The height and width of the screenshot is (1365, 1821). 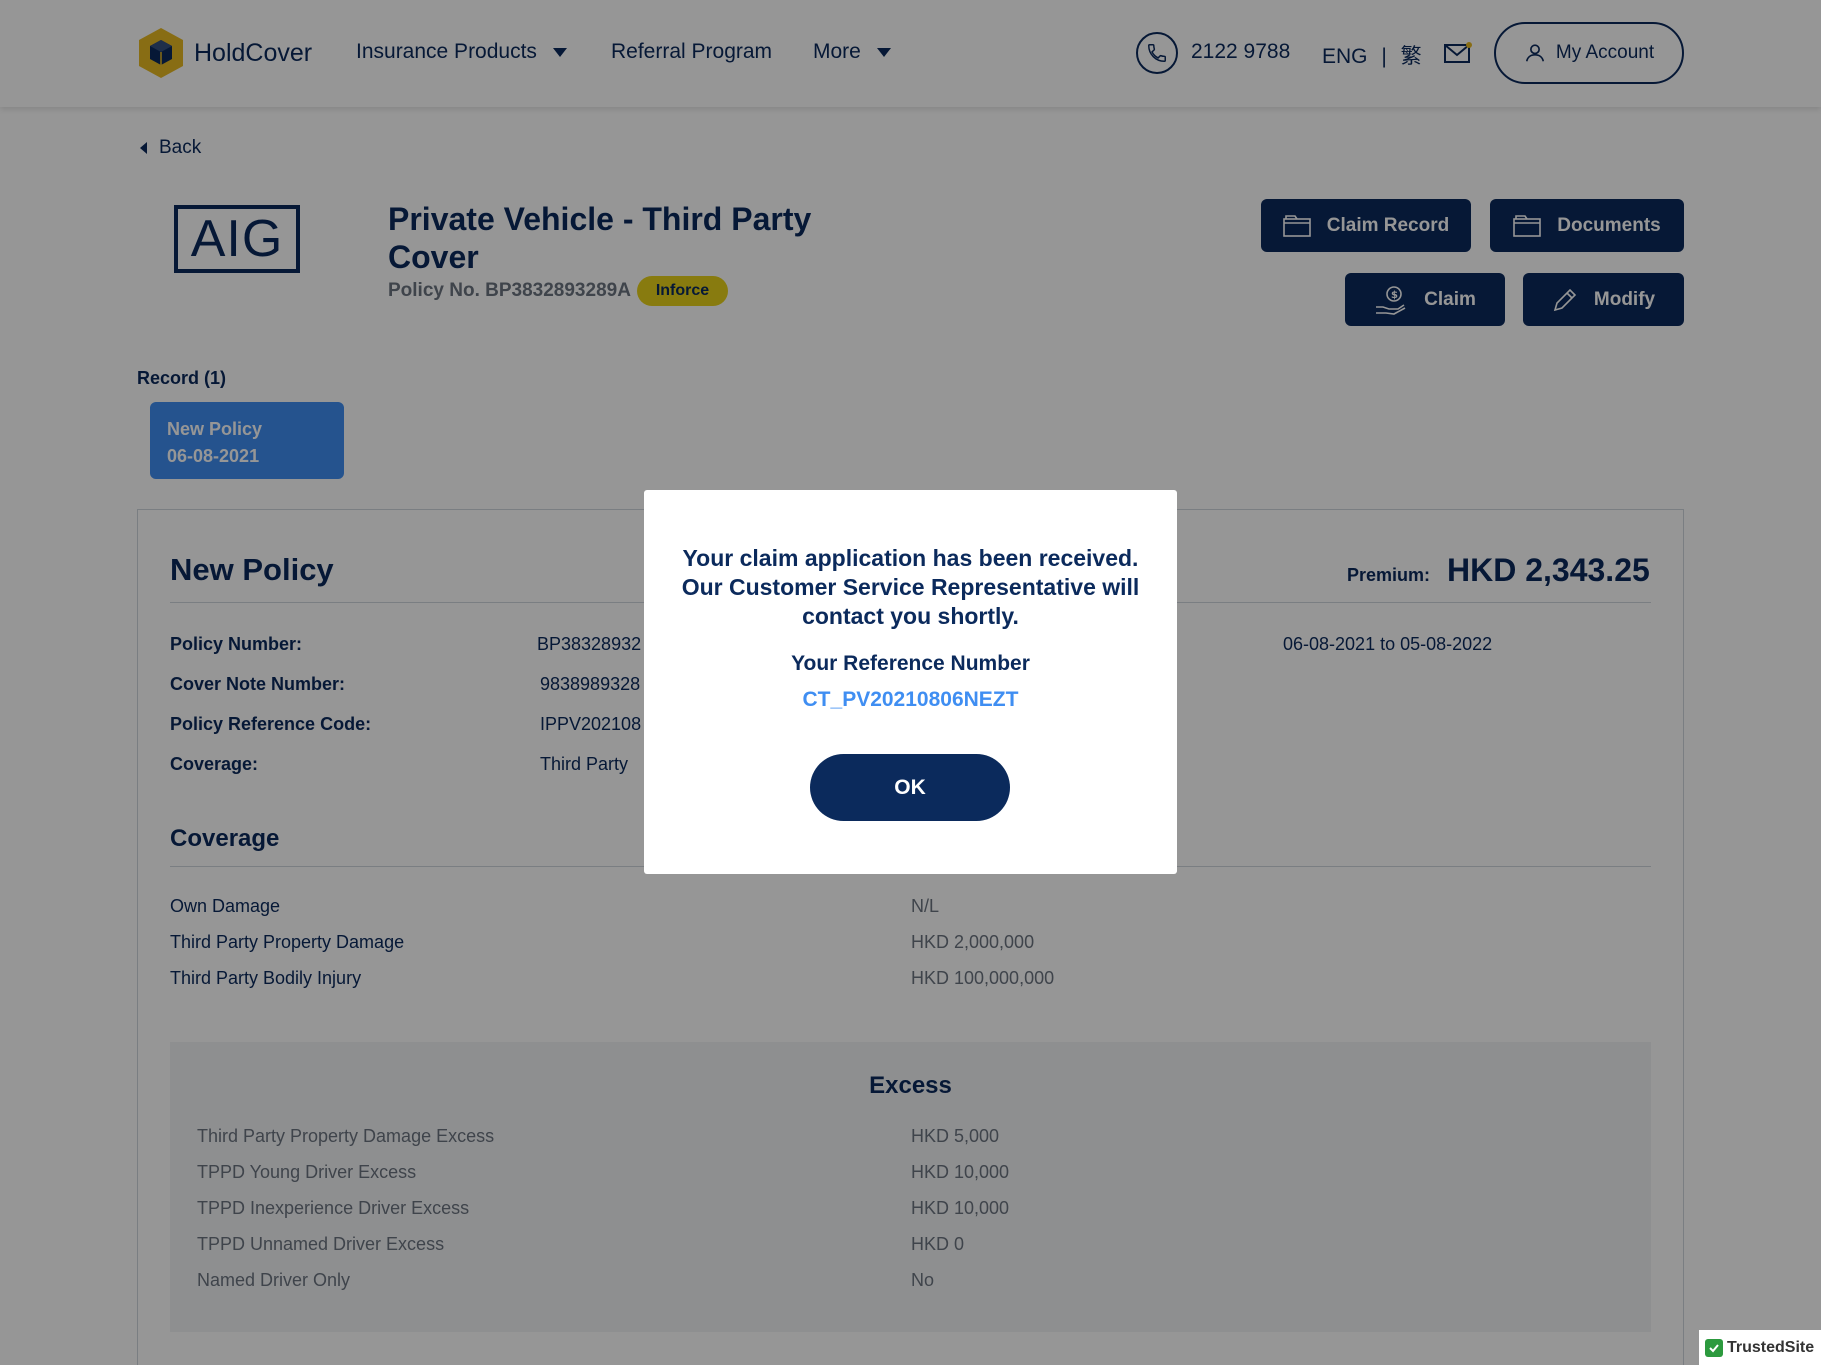 What do you see at coordinates (910, 663) in the screenshot?
I see `reference-label: Your Reference Number` at bounding box center [910, 663].